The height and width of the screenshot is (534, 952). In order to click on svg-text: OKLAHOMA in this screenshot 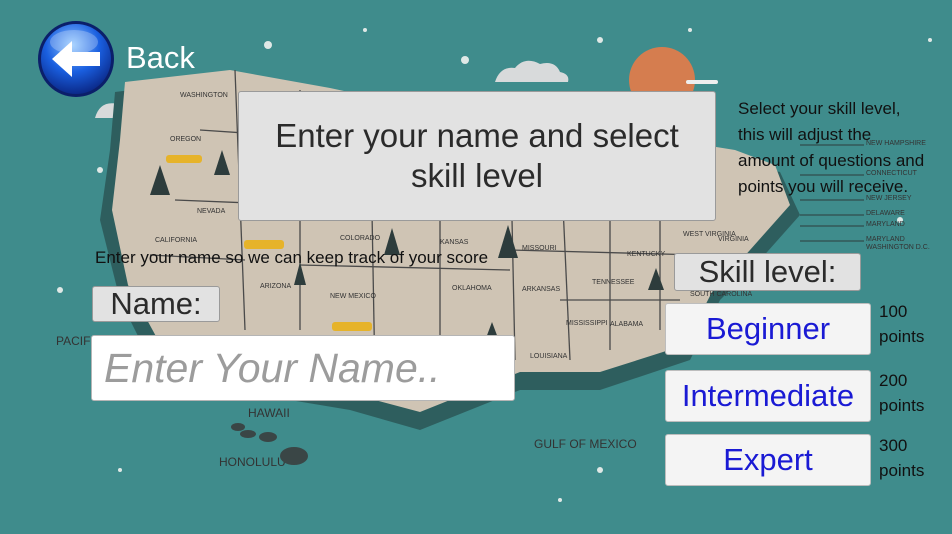, I will do `click(472, 288)`.